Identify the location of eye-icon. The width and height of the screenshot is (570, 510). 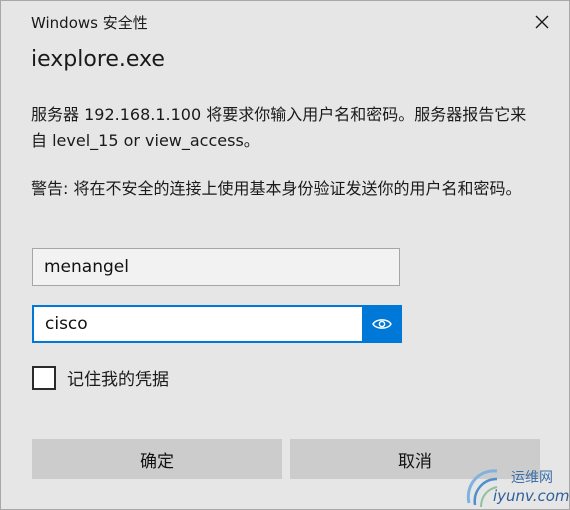
(382, 324).